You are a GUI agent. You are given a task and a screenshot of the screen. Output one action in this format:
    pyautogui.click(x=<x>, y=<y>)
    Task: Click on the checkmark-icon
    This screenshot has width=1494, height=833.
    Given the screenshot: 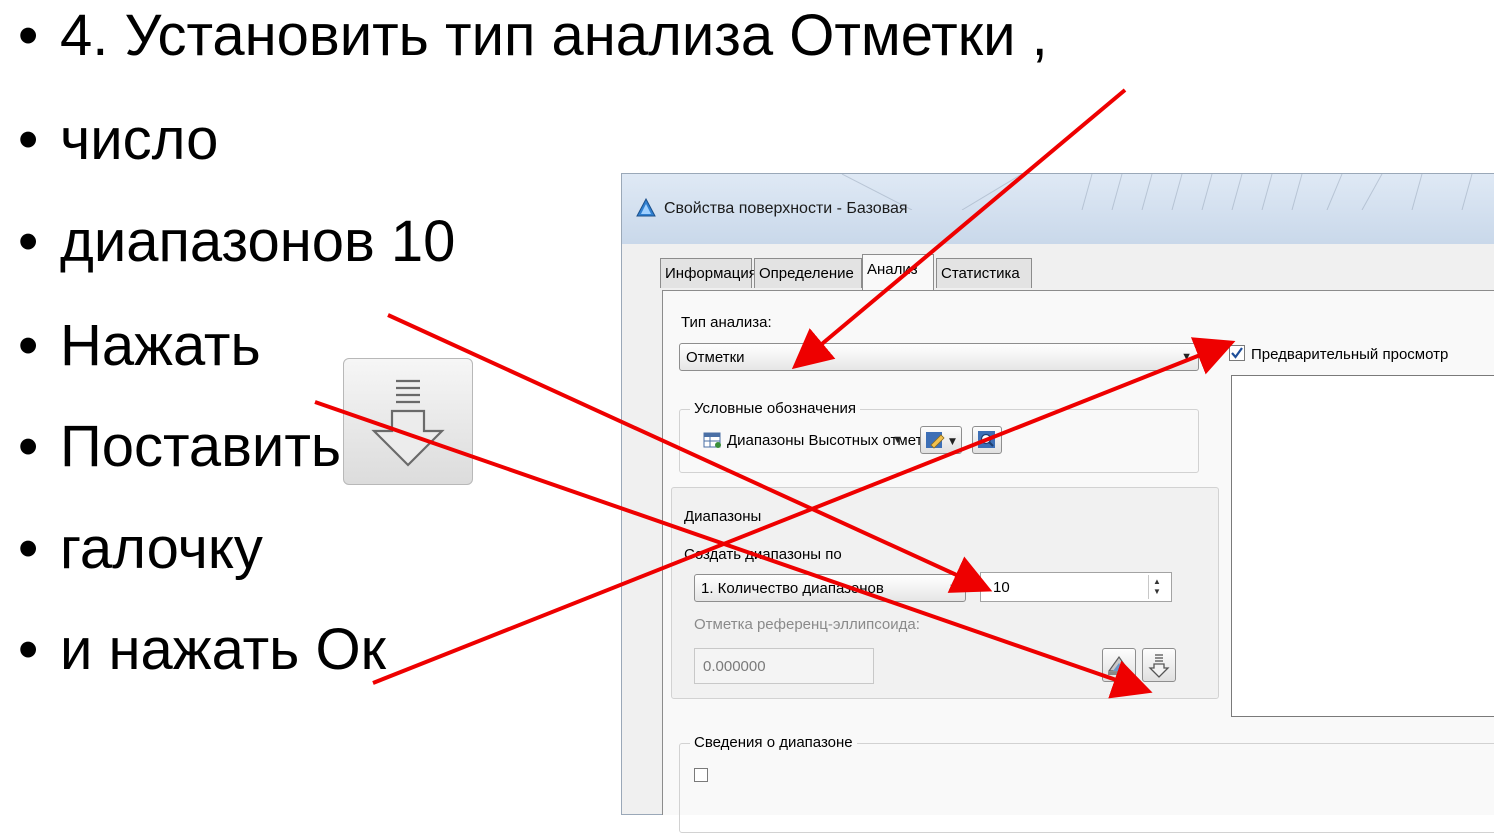 What is the action you would take?
    pyautogui.click(x=1237, y=353)
    